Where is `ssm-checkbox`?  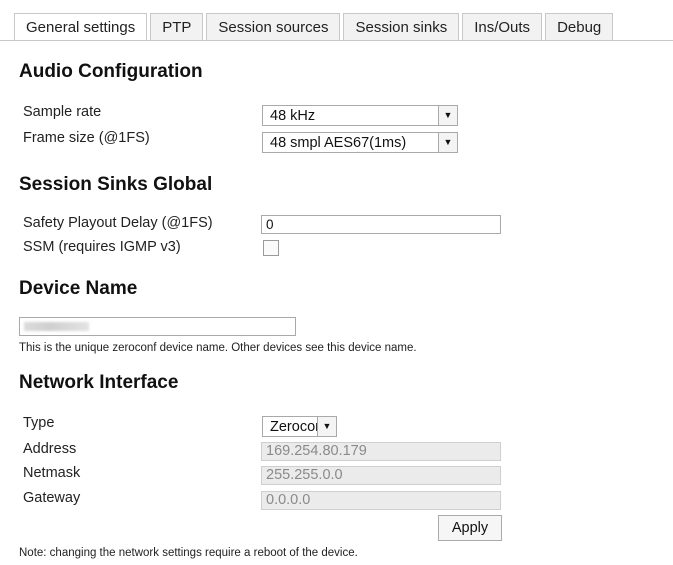
ssm-checkbox is located at coordinates (271, 248).